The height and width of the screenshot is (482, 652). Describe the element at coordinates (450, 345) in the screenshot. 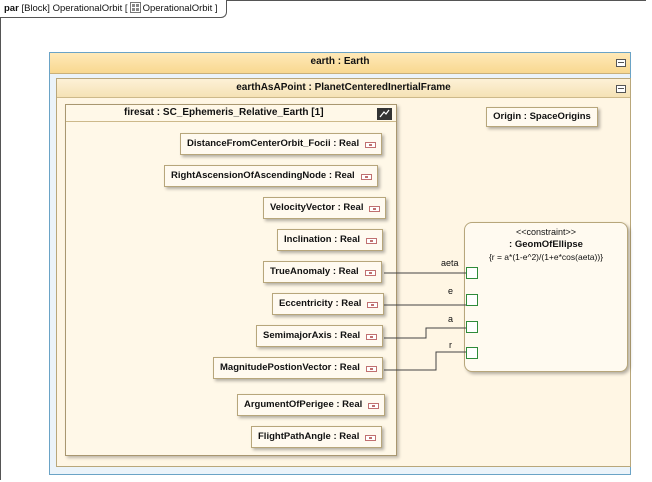

I see `port-label-r: r` at that location.